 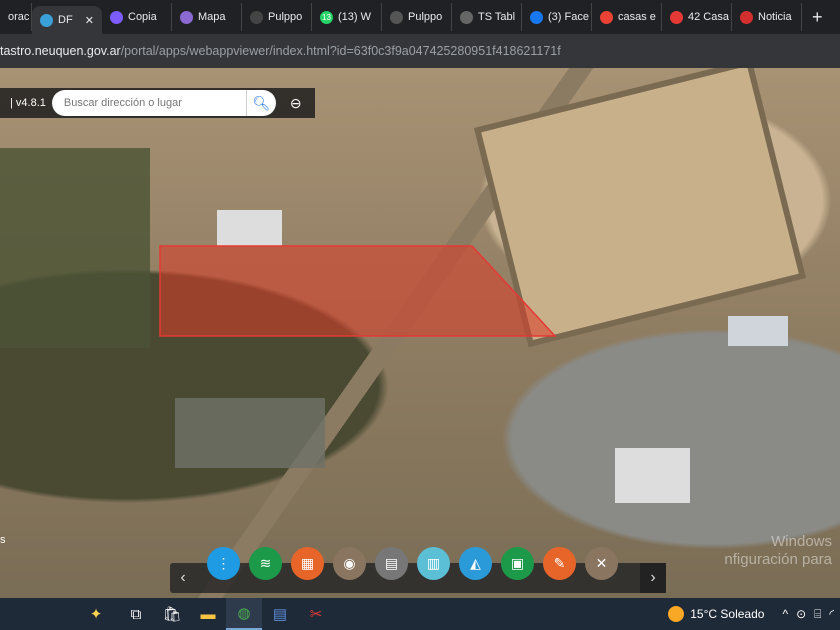 I want to click on basemap-widget-button: ▦, so click(x=307, y=563).